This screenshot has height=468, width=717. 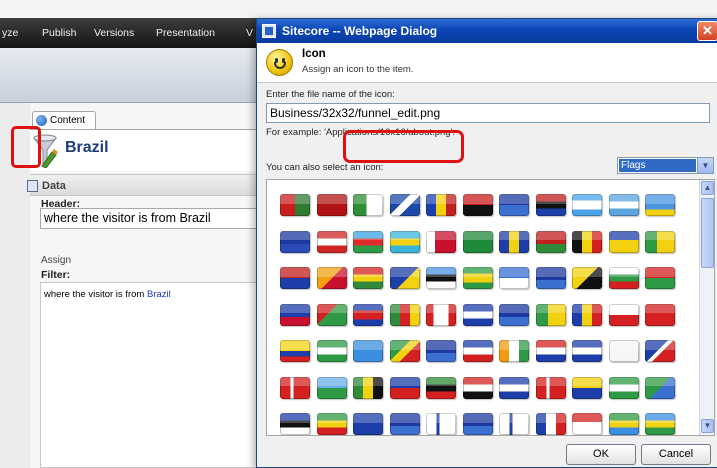 I want to click on filename-input: Business/32x32/funnel_edit.png, so click(x=488, y=113).